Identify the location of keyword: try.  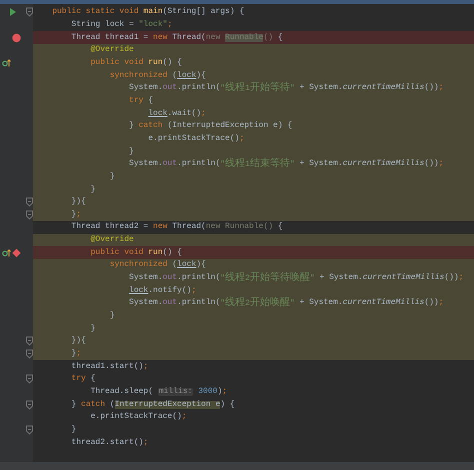
(136, 100).